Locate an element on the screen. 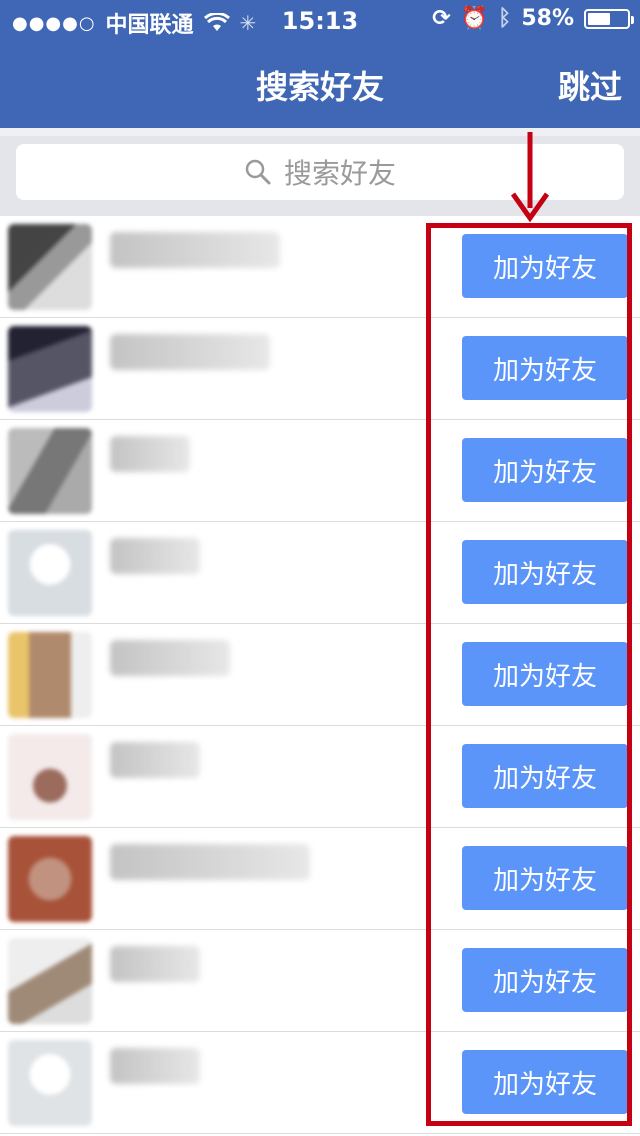  rotation-lock-icon: ⟳ is located at coordinates (441, 18).